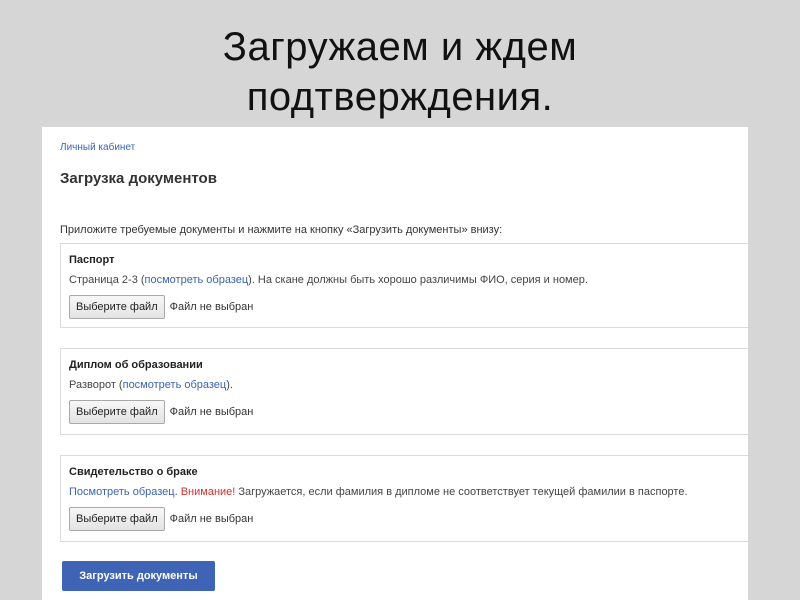 This screenshot has width=800, height=600. Describe the element at coordinates (138, 178) in the screenshot. I see `page-title: Загрузка документов` at that location.